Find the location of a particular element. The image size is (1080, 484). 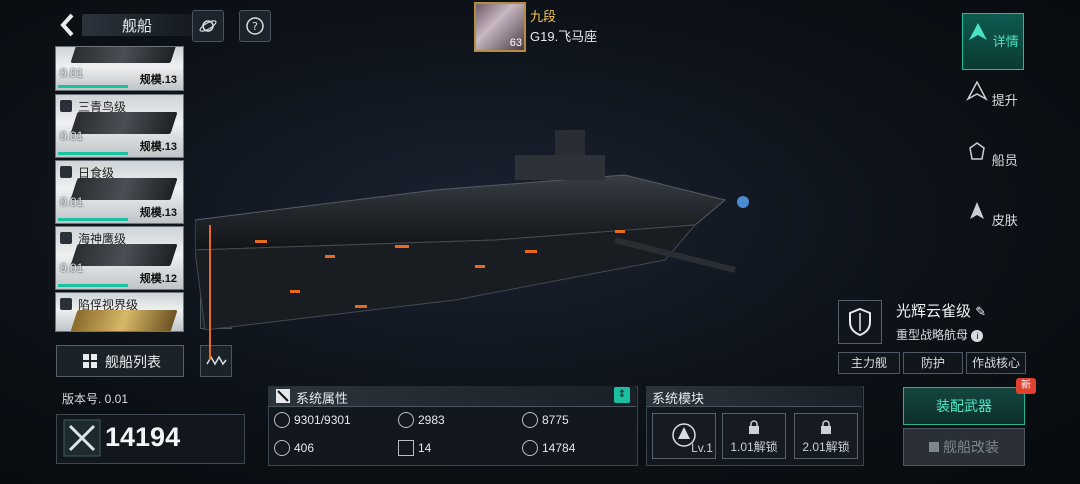

toggle-arrow-icon: ⇕ is located at coordinates (622, 395).